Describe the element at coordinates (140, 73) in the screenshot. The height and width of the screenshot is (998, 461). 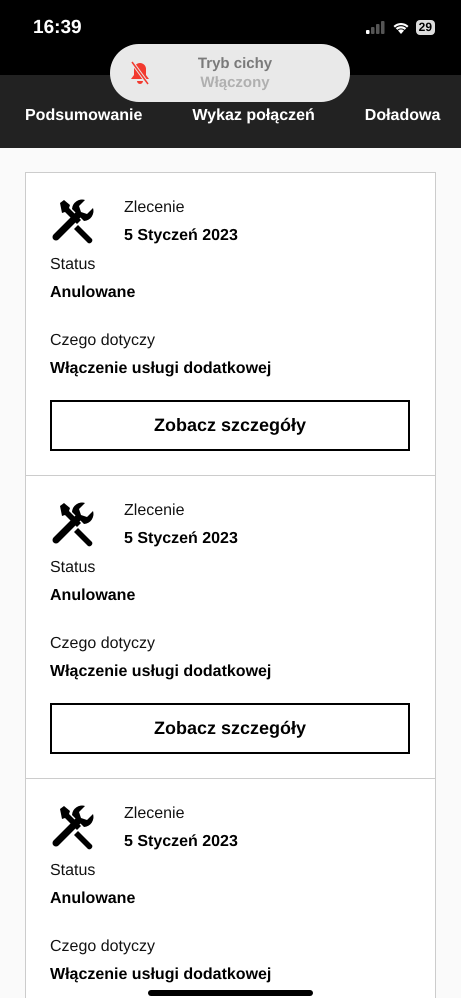
I see `muted-bell-icon` at that location.